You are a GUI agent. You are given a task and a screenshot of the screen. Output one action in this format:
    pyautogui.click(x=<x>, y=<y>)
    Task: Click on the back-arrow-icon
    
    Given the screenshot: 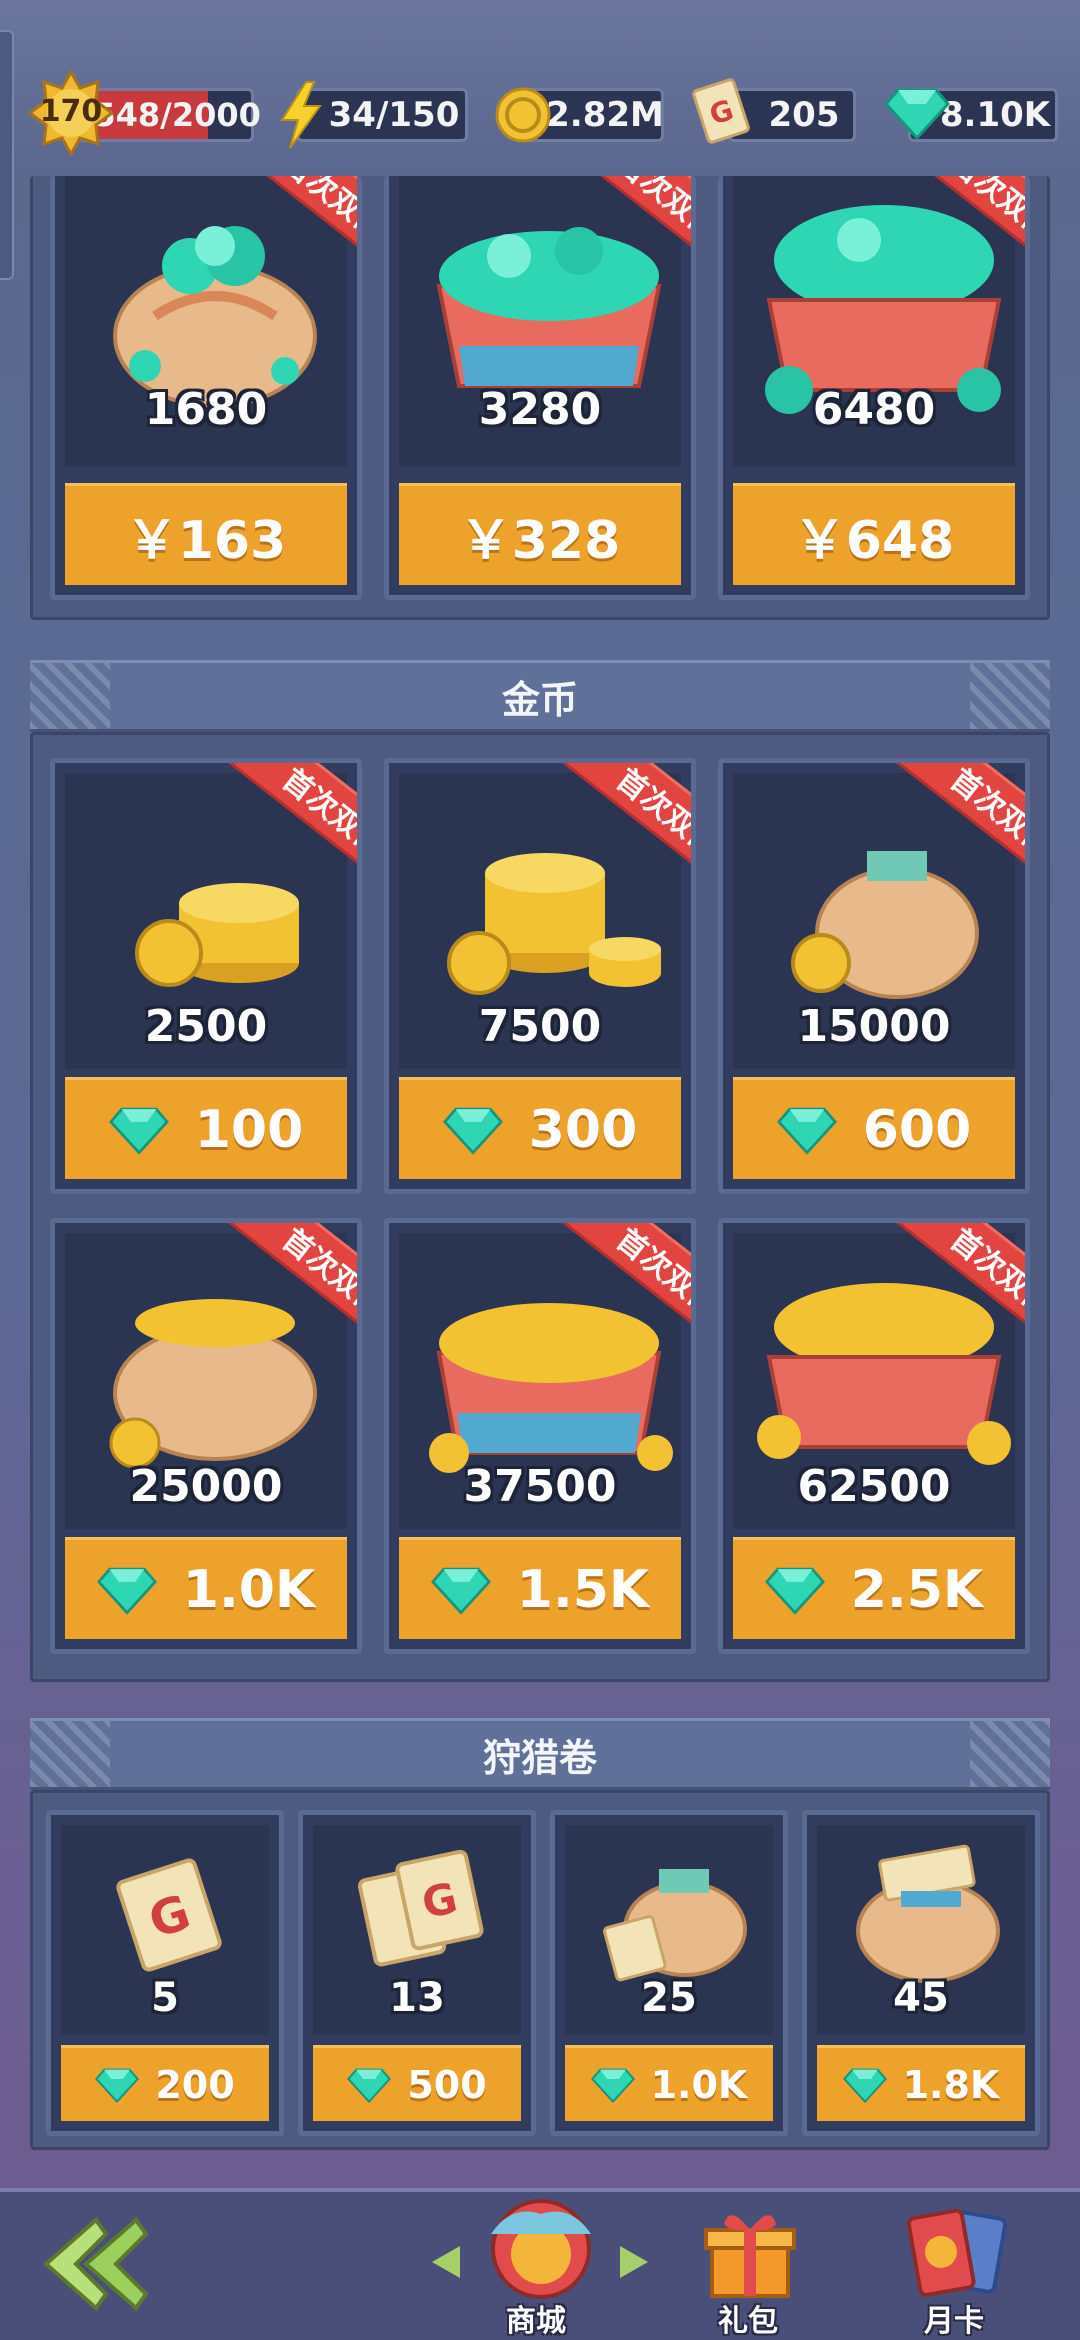 What is the action you would take?
    pyautogui.click(x=101, y=2264)
    